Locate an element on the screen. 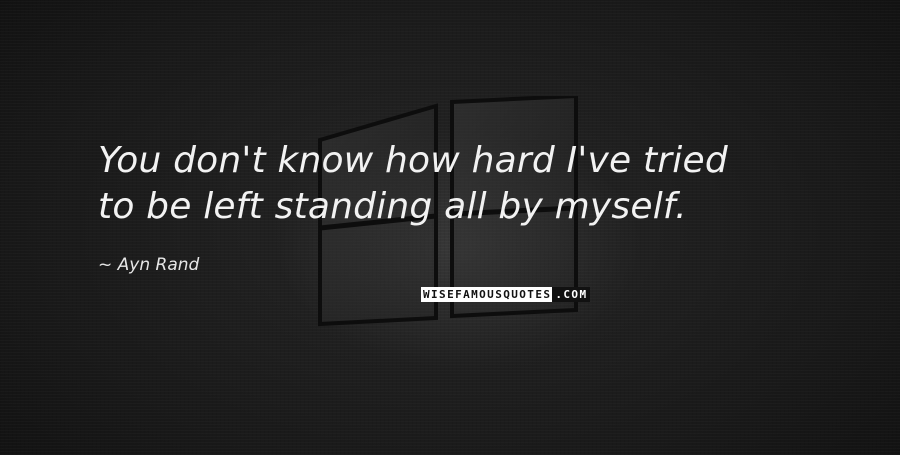 The width and height of the screenshot is (900, 455). watermark-suffix: .COM is located at coordinates (571, 294).